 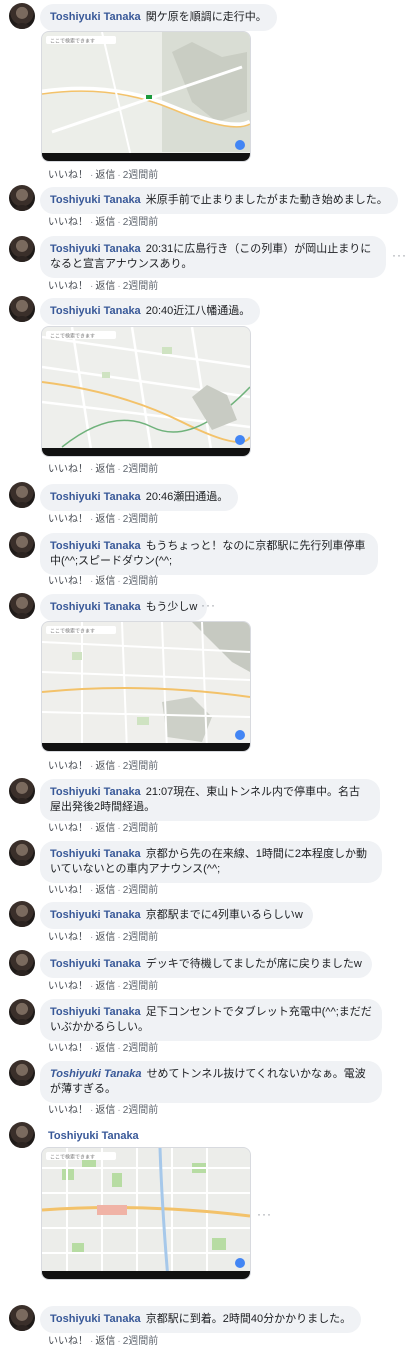 What do you see at coordinates (248, 1319) in the screenshot?
I see `comment-text: 京都駅に到着。2時間40分かかりました。` at bounding box center [248, 1319].